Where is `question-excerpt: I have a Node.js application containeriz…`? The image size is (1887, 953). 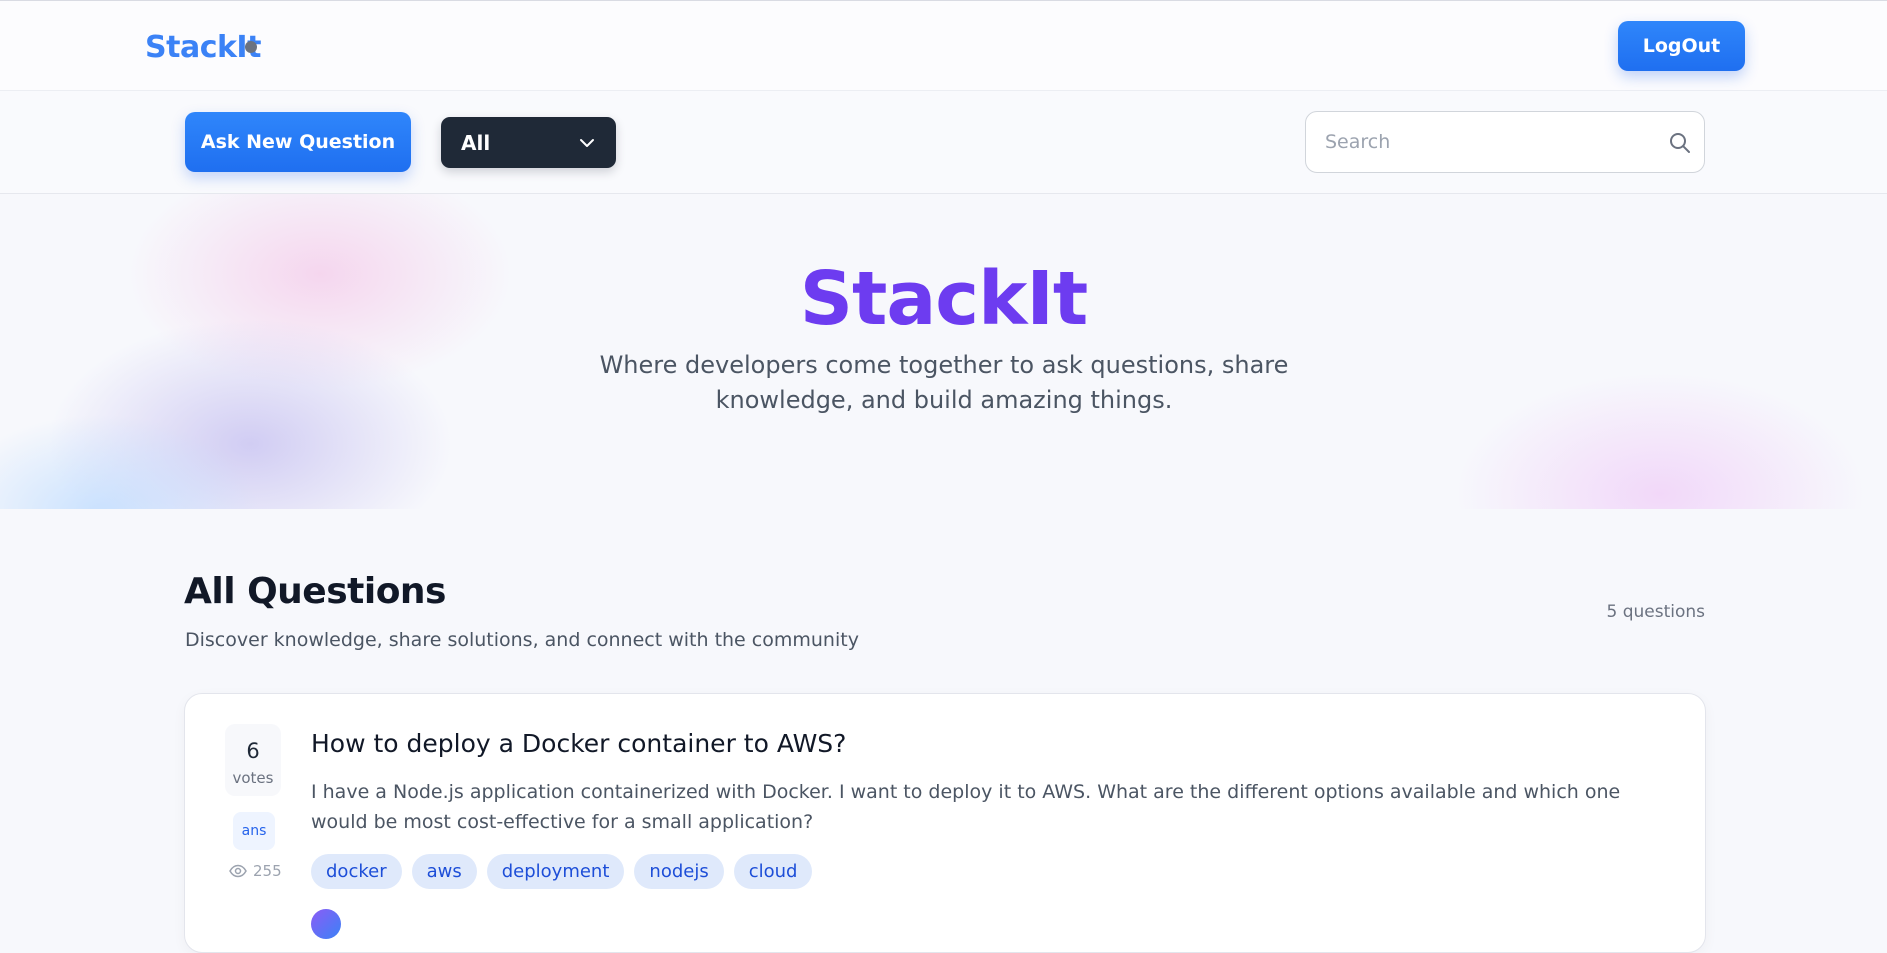 question-excerpt: I have a Node.js application containeriz… is located at coordinates (966, 807).